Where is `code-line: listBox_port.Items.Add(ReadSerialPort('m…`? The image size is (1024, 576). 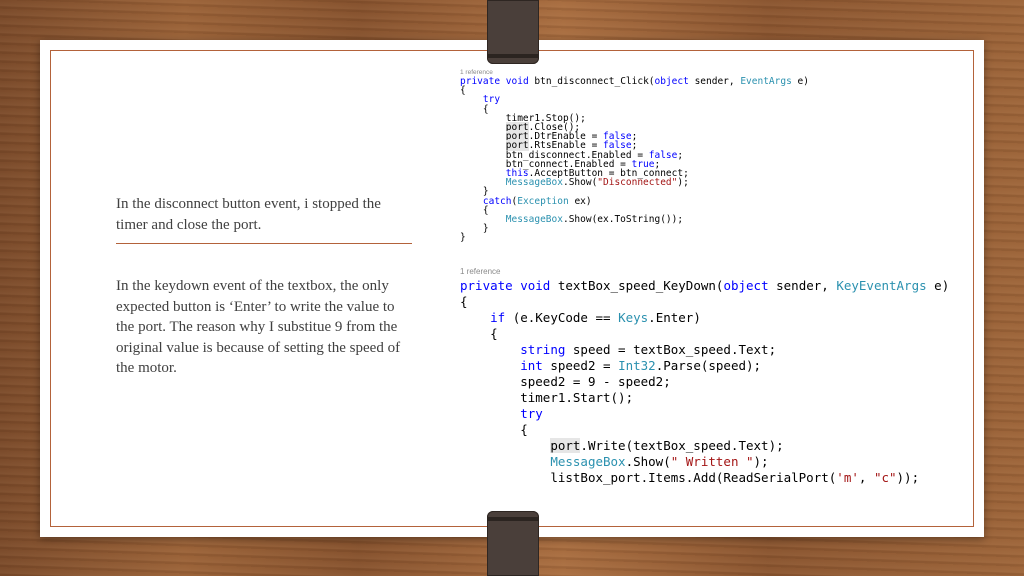
code-line: listBox_port.Items.Add(ReadSerialPort('m… is located at coordinates (735, 477).